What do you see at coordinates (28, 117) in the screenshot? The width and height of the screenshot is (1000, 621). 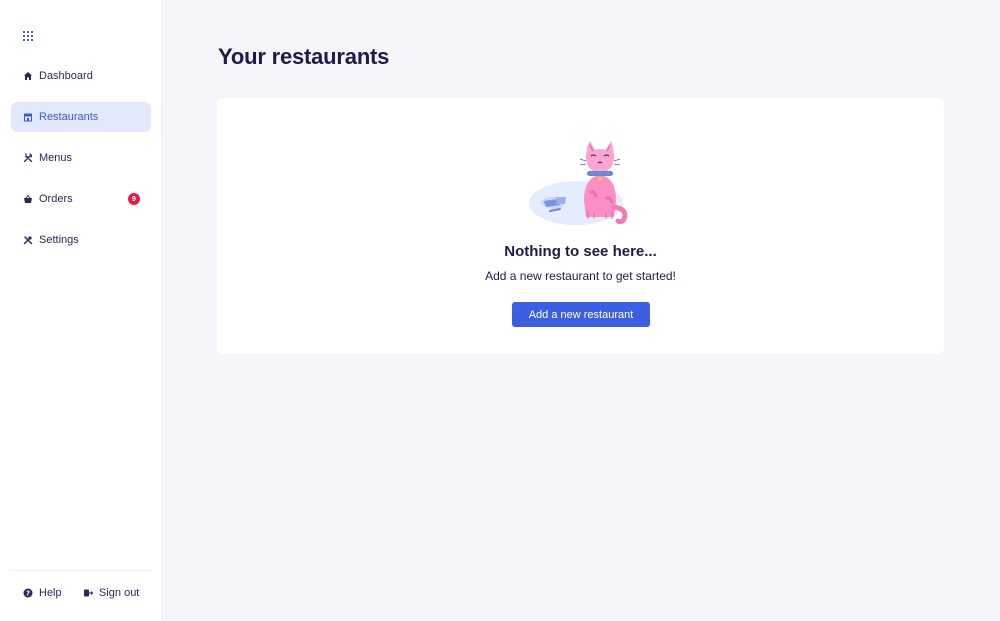 I see `storefront-icon` at bounding box center [28, 117].